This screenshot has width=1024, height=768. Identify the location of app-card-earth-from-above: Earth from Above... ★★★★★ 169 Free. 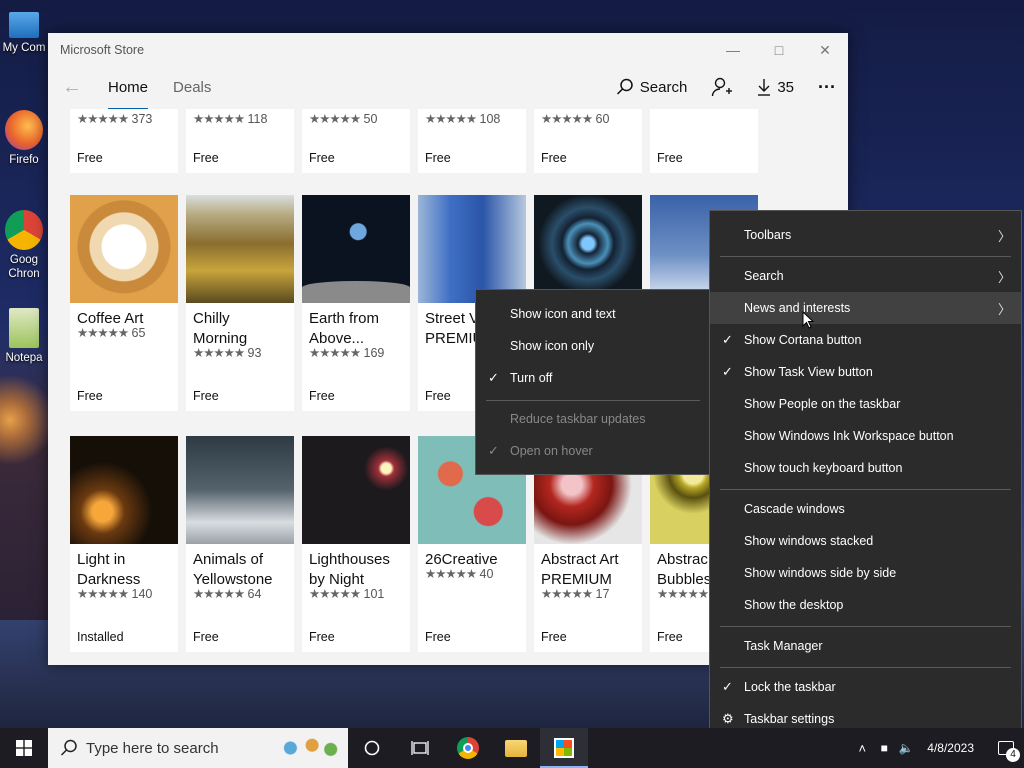
(356, 303).